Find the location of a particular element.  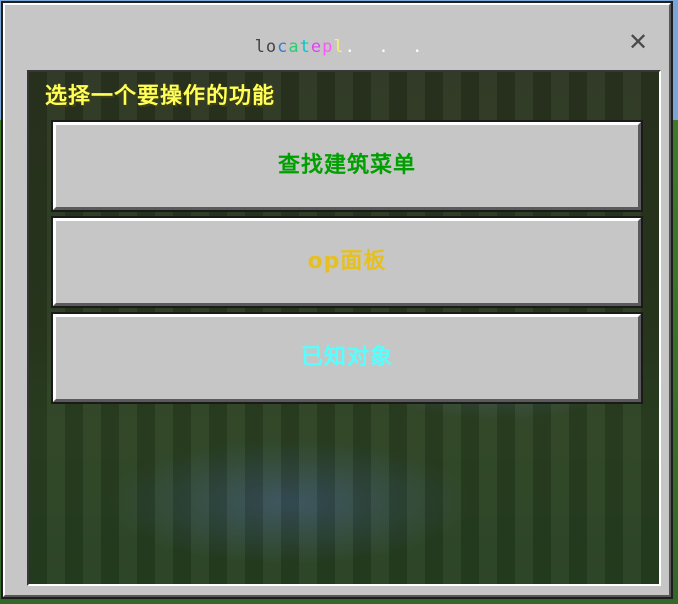

find-building-menu-button: 查找建筑菜单 is located at coordinates (347, 166).